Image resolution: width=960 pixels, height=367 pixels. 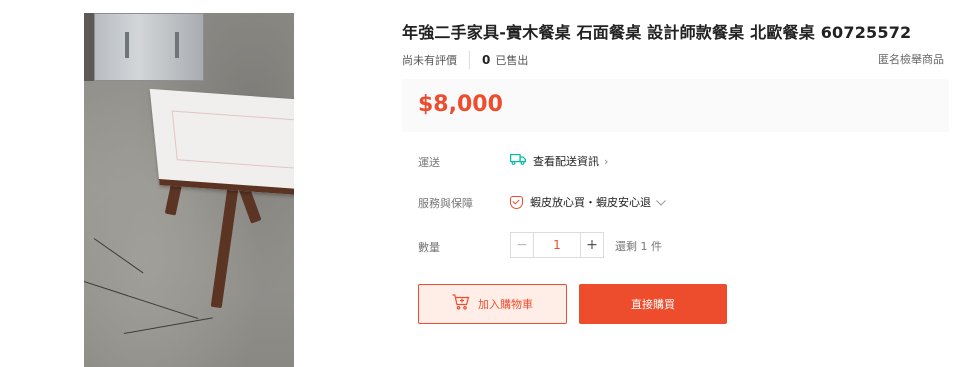 I want to click on service-label: 服務與保障, so click(x=445, y=203).